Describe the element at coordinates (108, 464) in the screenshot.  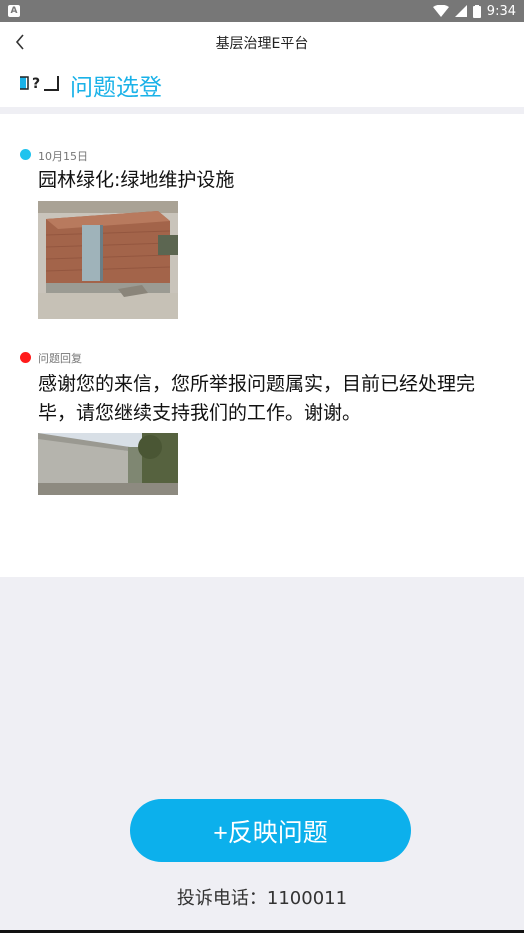
I see `reply-photo` at that location.